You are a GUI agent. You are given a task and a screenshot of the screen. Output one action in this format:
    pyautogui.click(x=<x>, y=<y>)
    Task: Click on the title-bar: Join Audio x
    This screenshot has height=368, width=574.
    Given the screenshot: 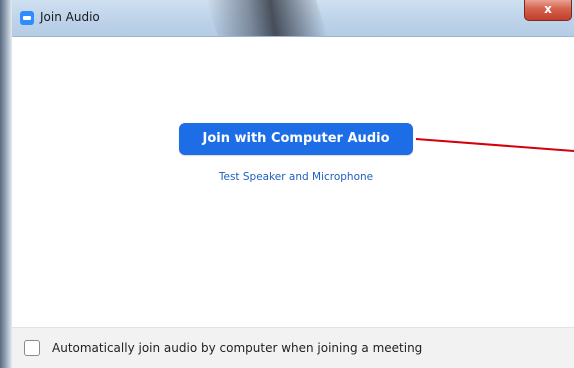 What is the action you would take?
    pyautogui.click(x=293, y=18)
    